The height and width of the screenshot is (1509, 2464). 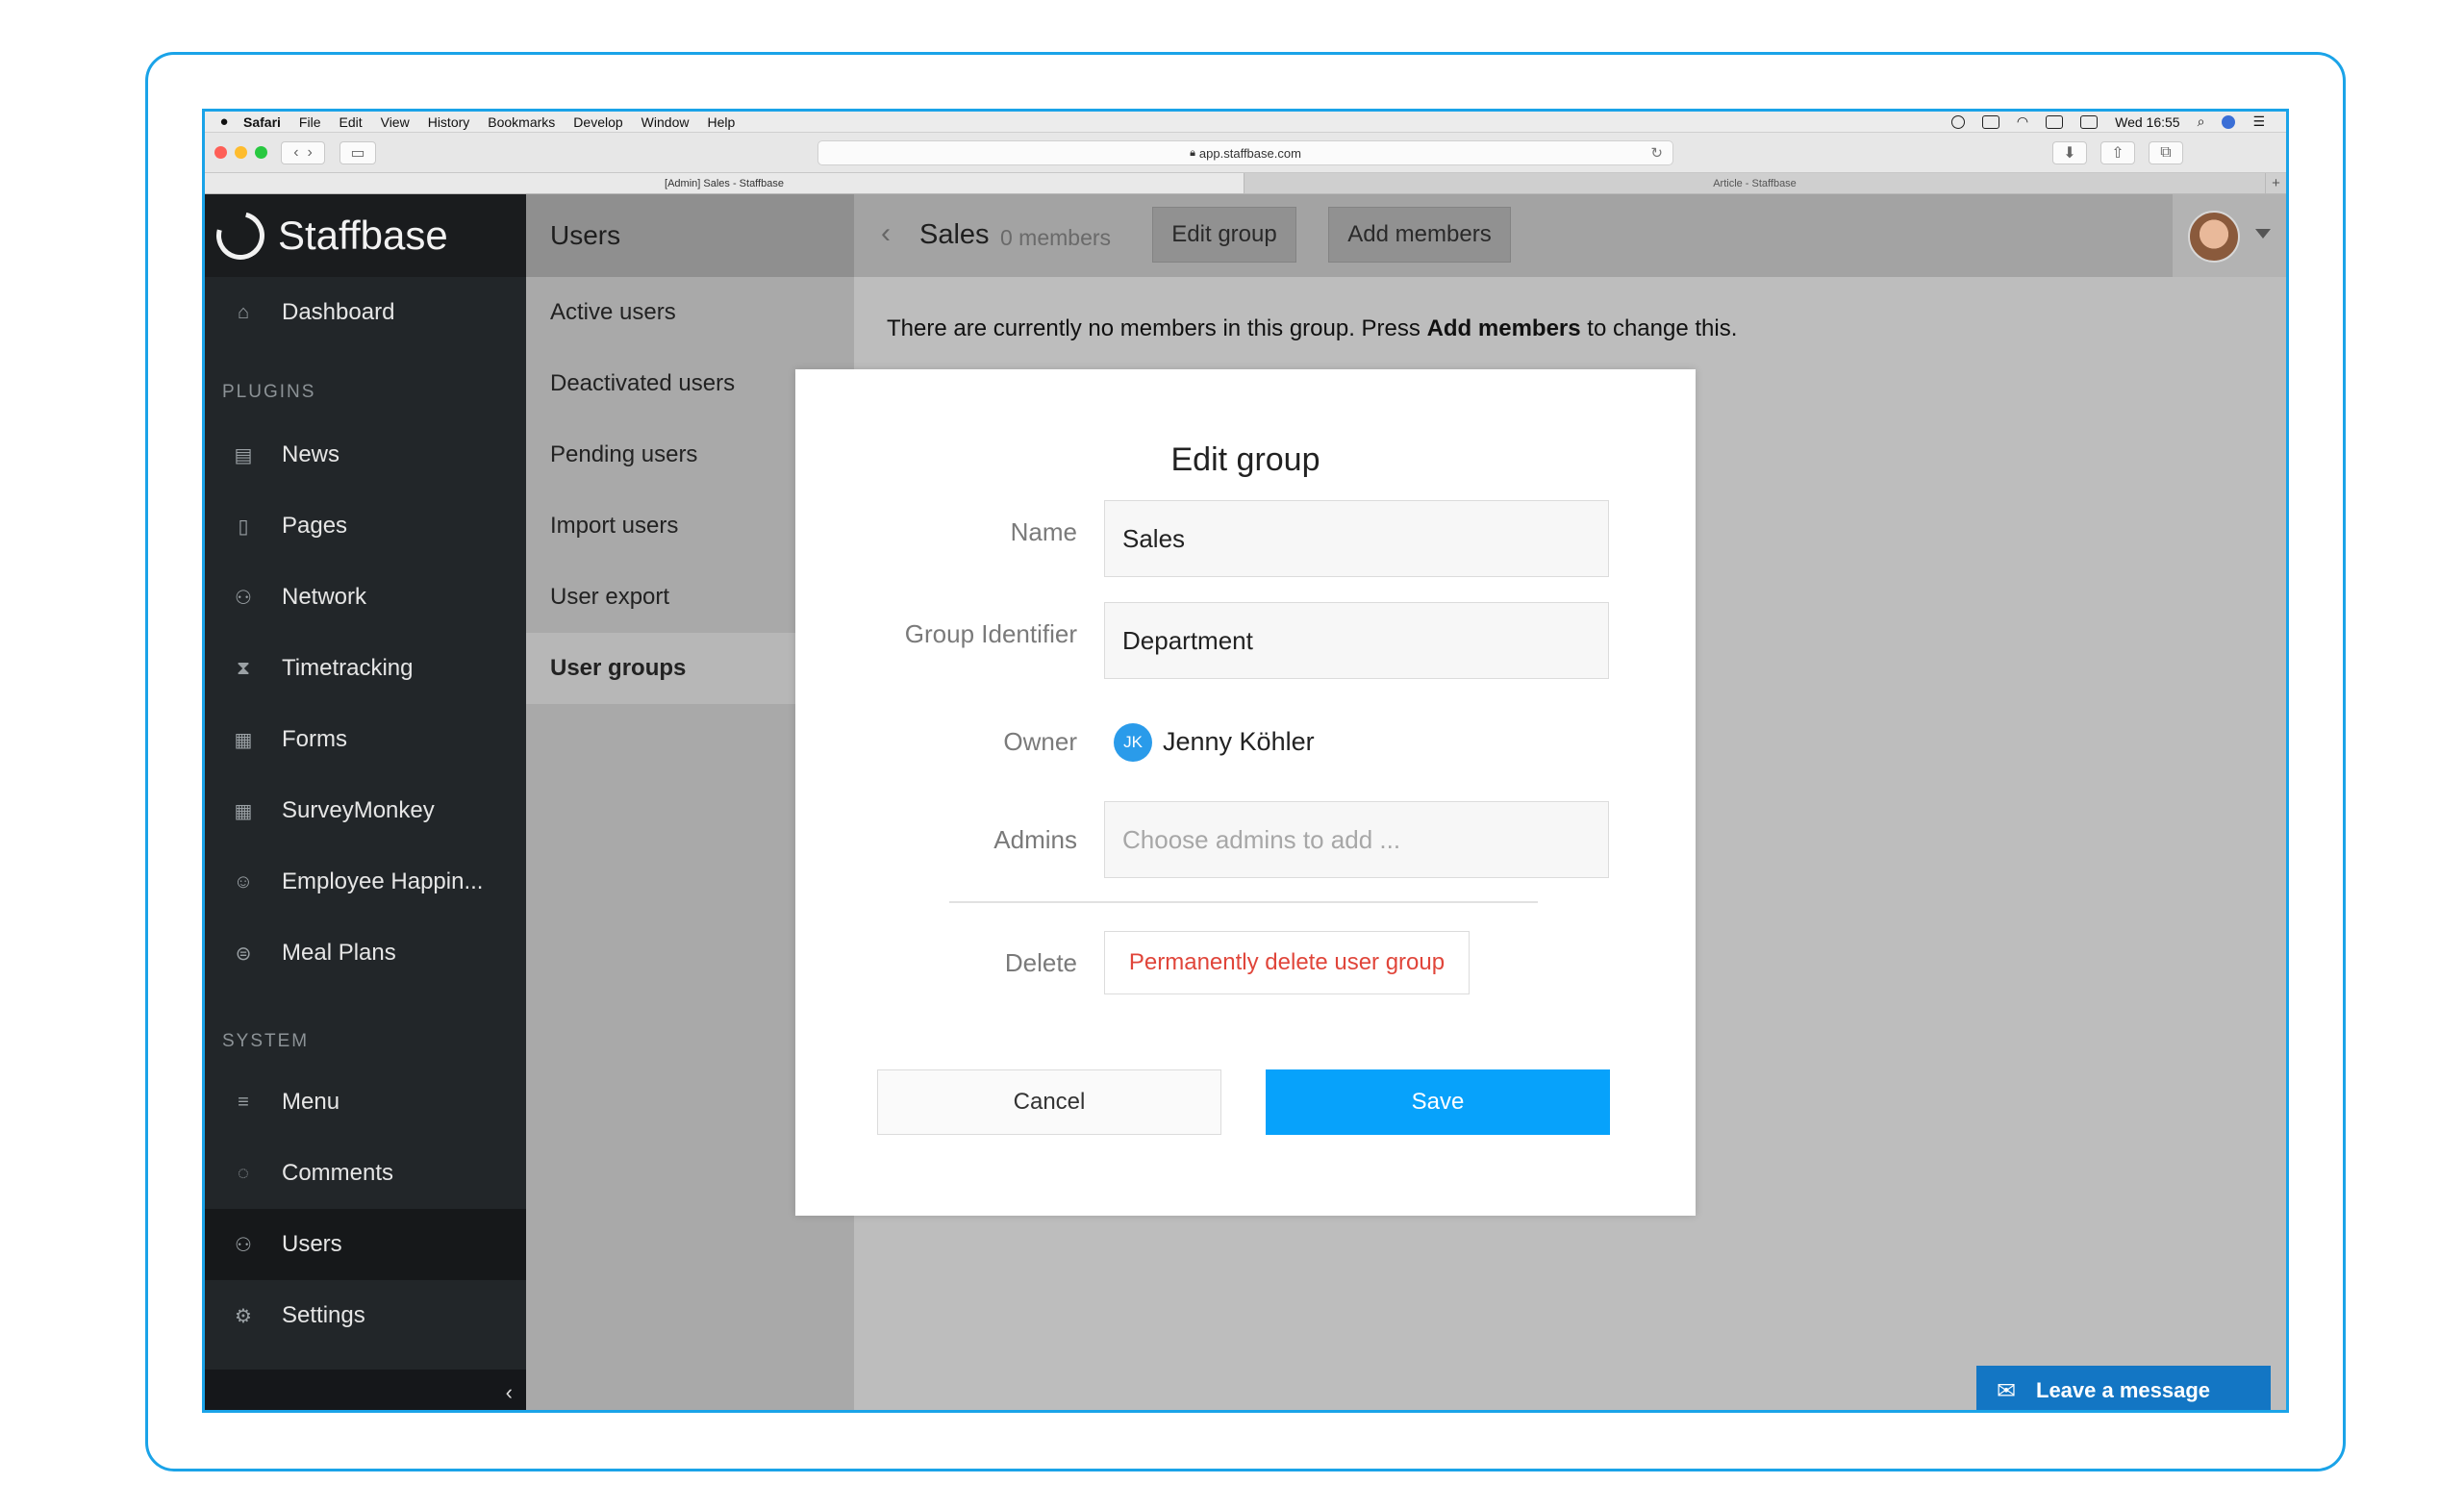 I want to click on group-title: Sales, so click(x=954, y=235).